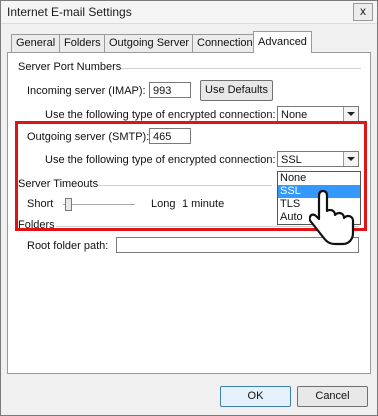  What do you see at coordinates (319, 178) in the screenshot?
I see `dropdown-option-none: None` at bounding box center [319, 178].